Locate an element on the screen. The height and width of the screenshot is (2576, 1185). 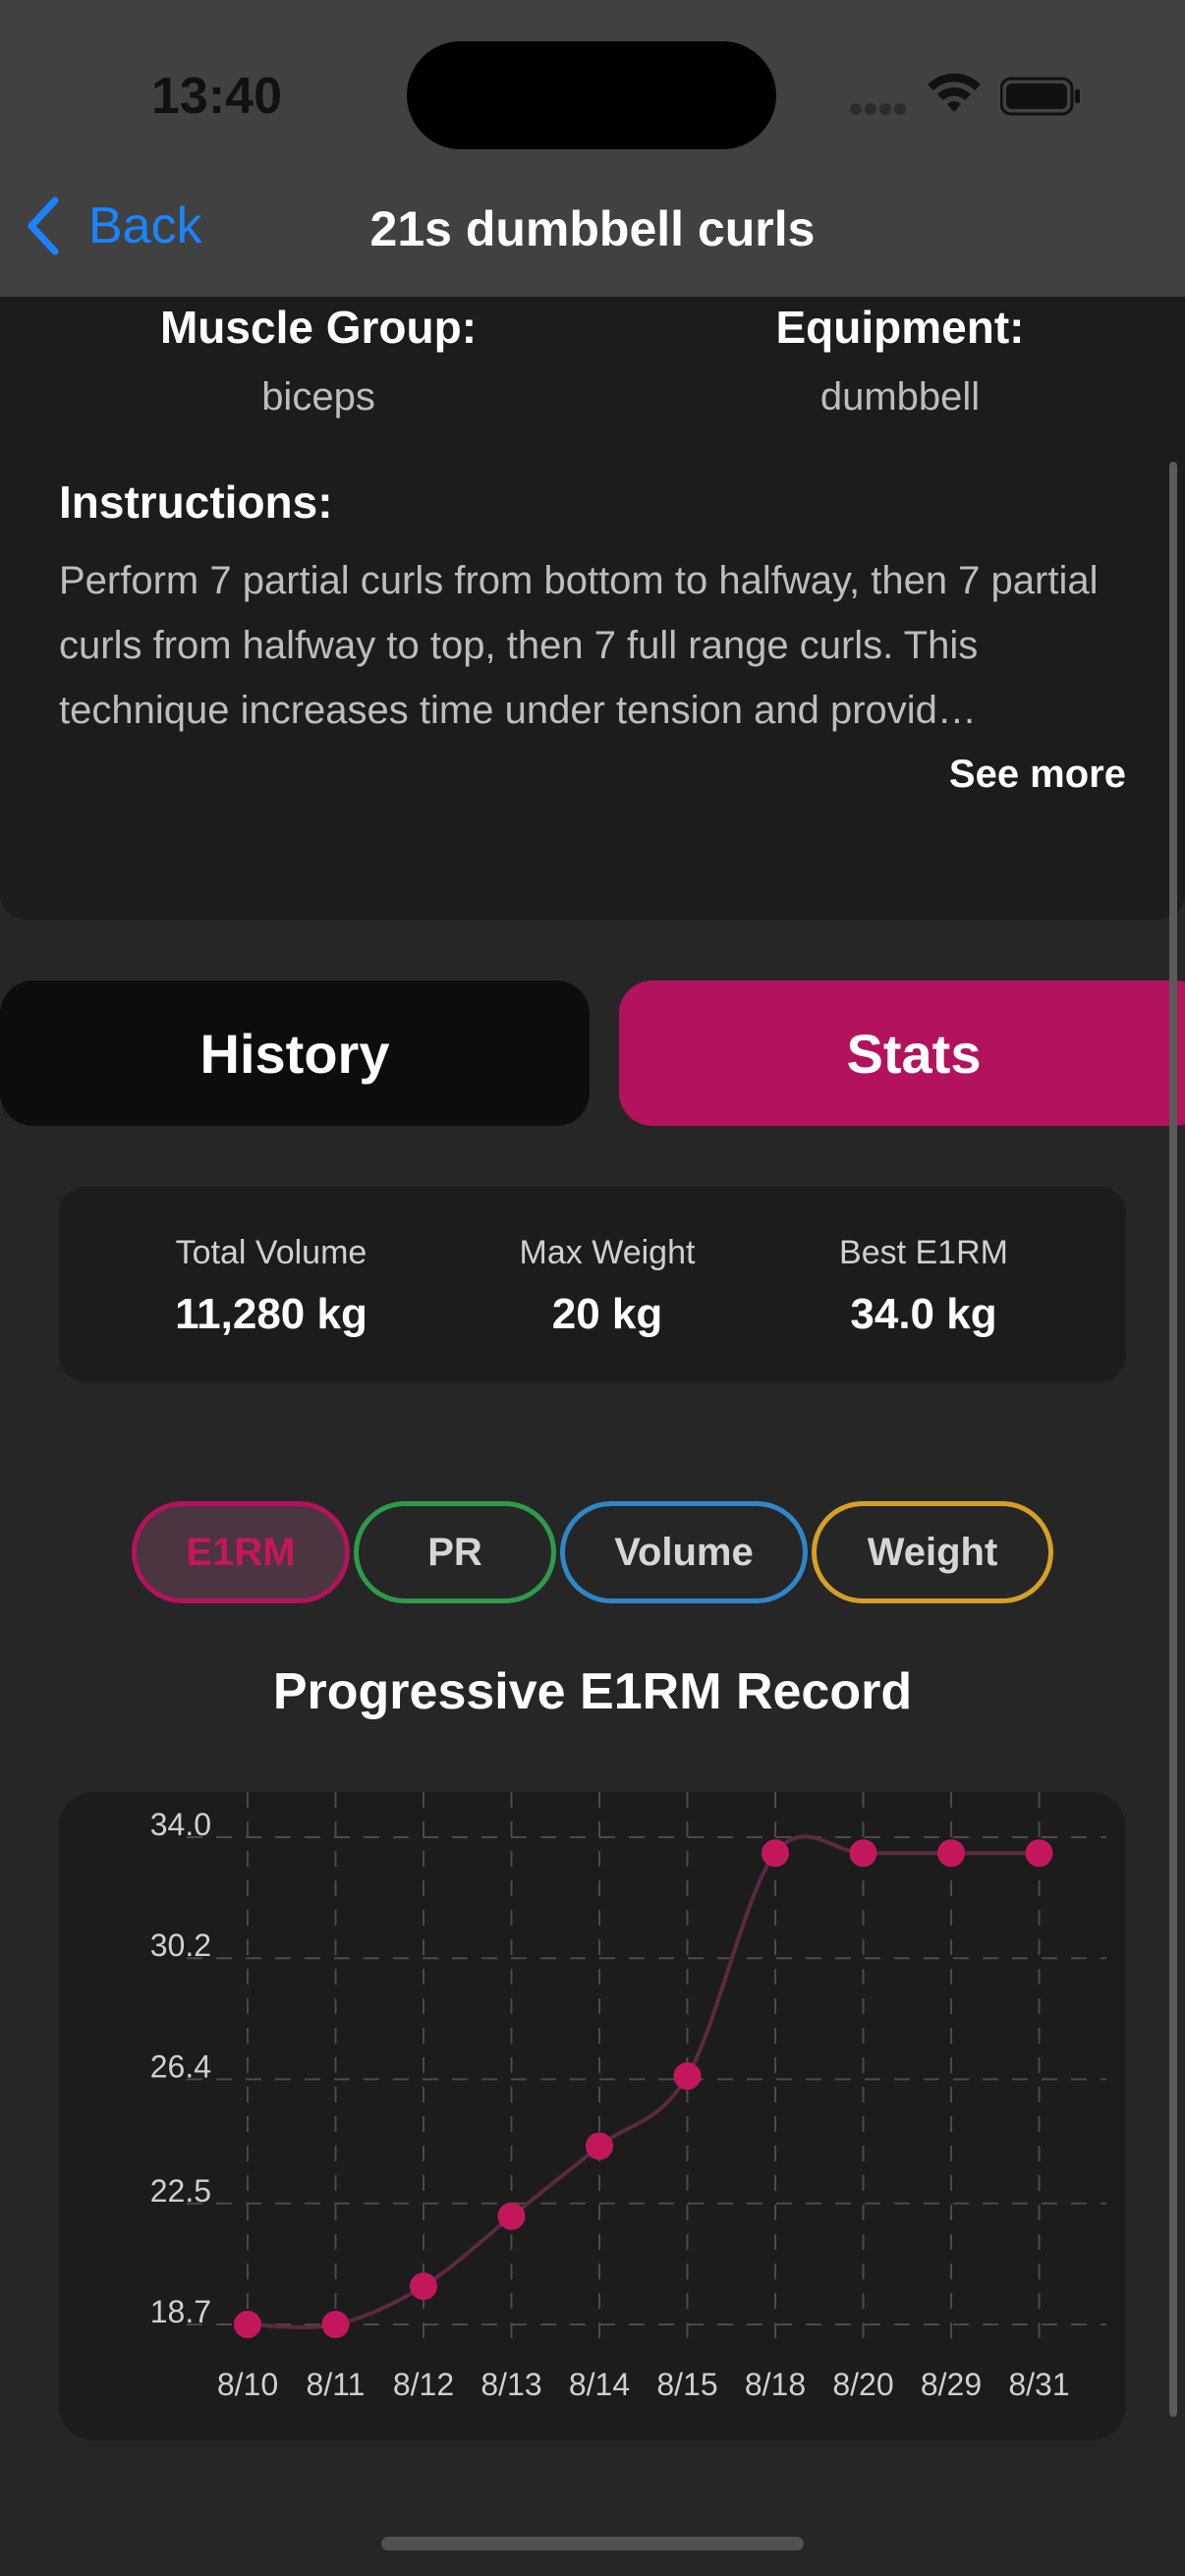
max-weight-label: Max Weight is located at coordinates (608, 1252).